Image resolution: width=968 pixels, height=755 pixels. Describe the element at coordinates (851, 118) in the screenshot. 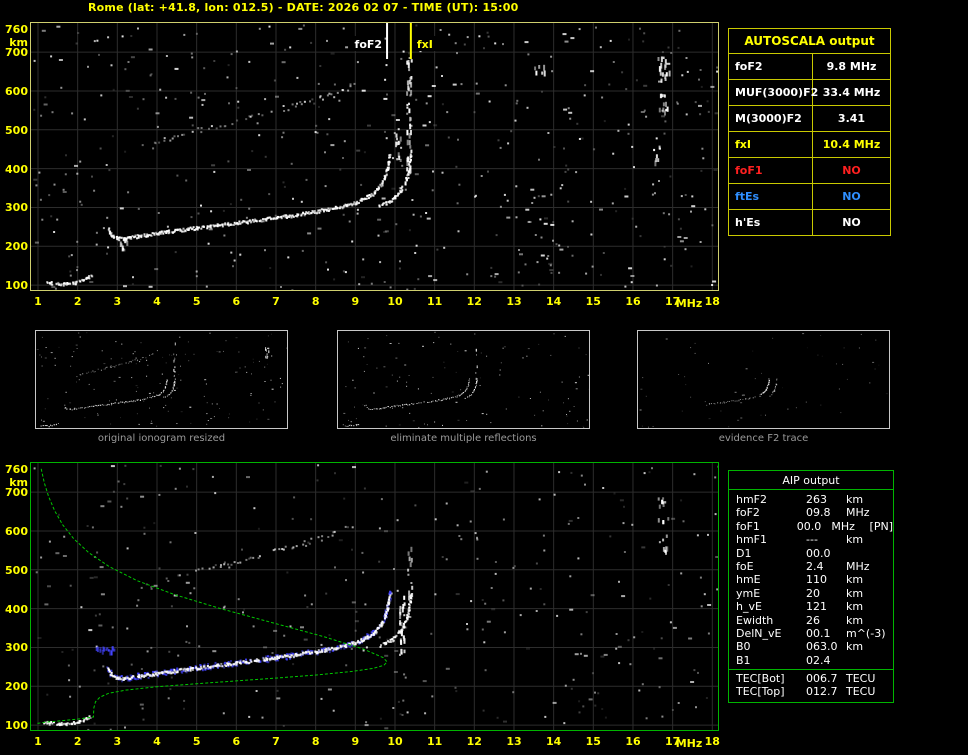

I see `autoscala-parameter-value: 3.41` at that location.